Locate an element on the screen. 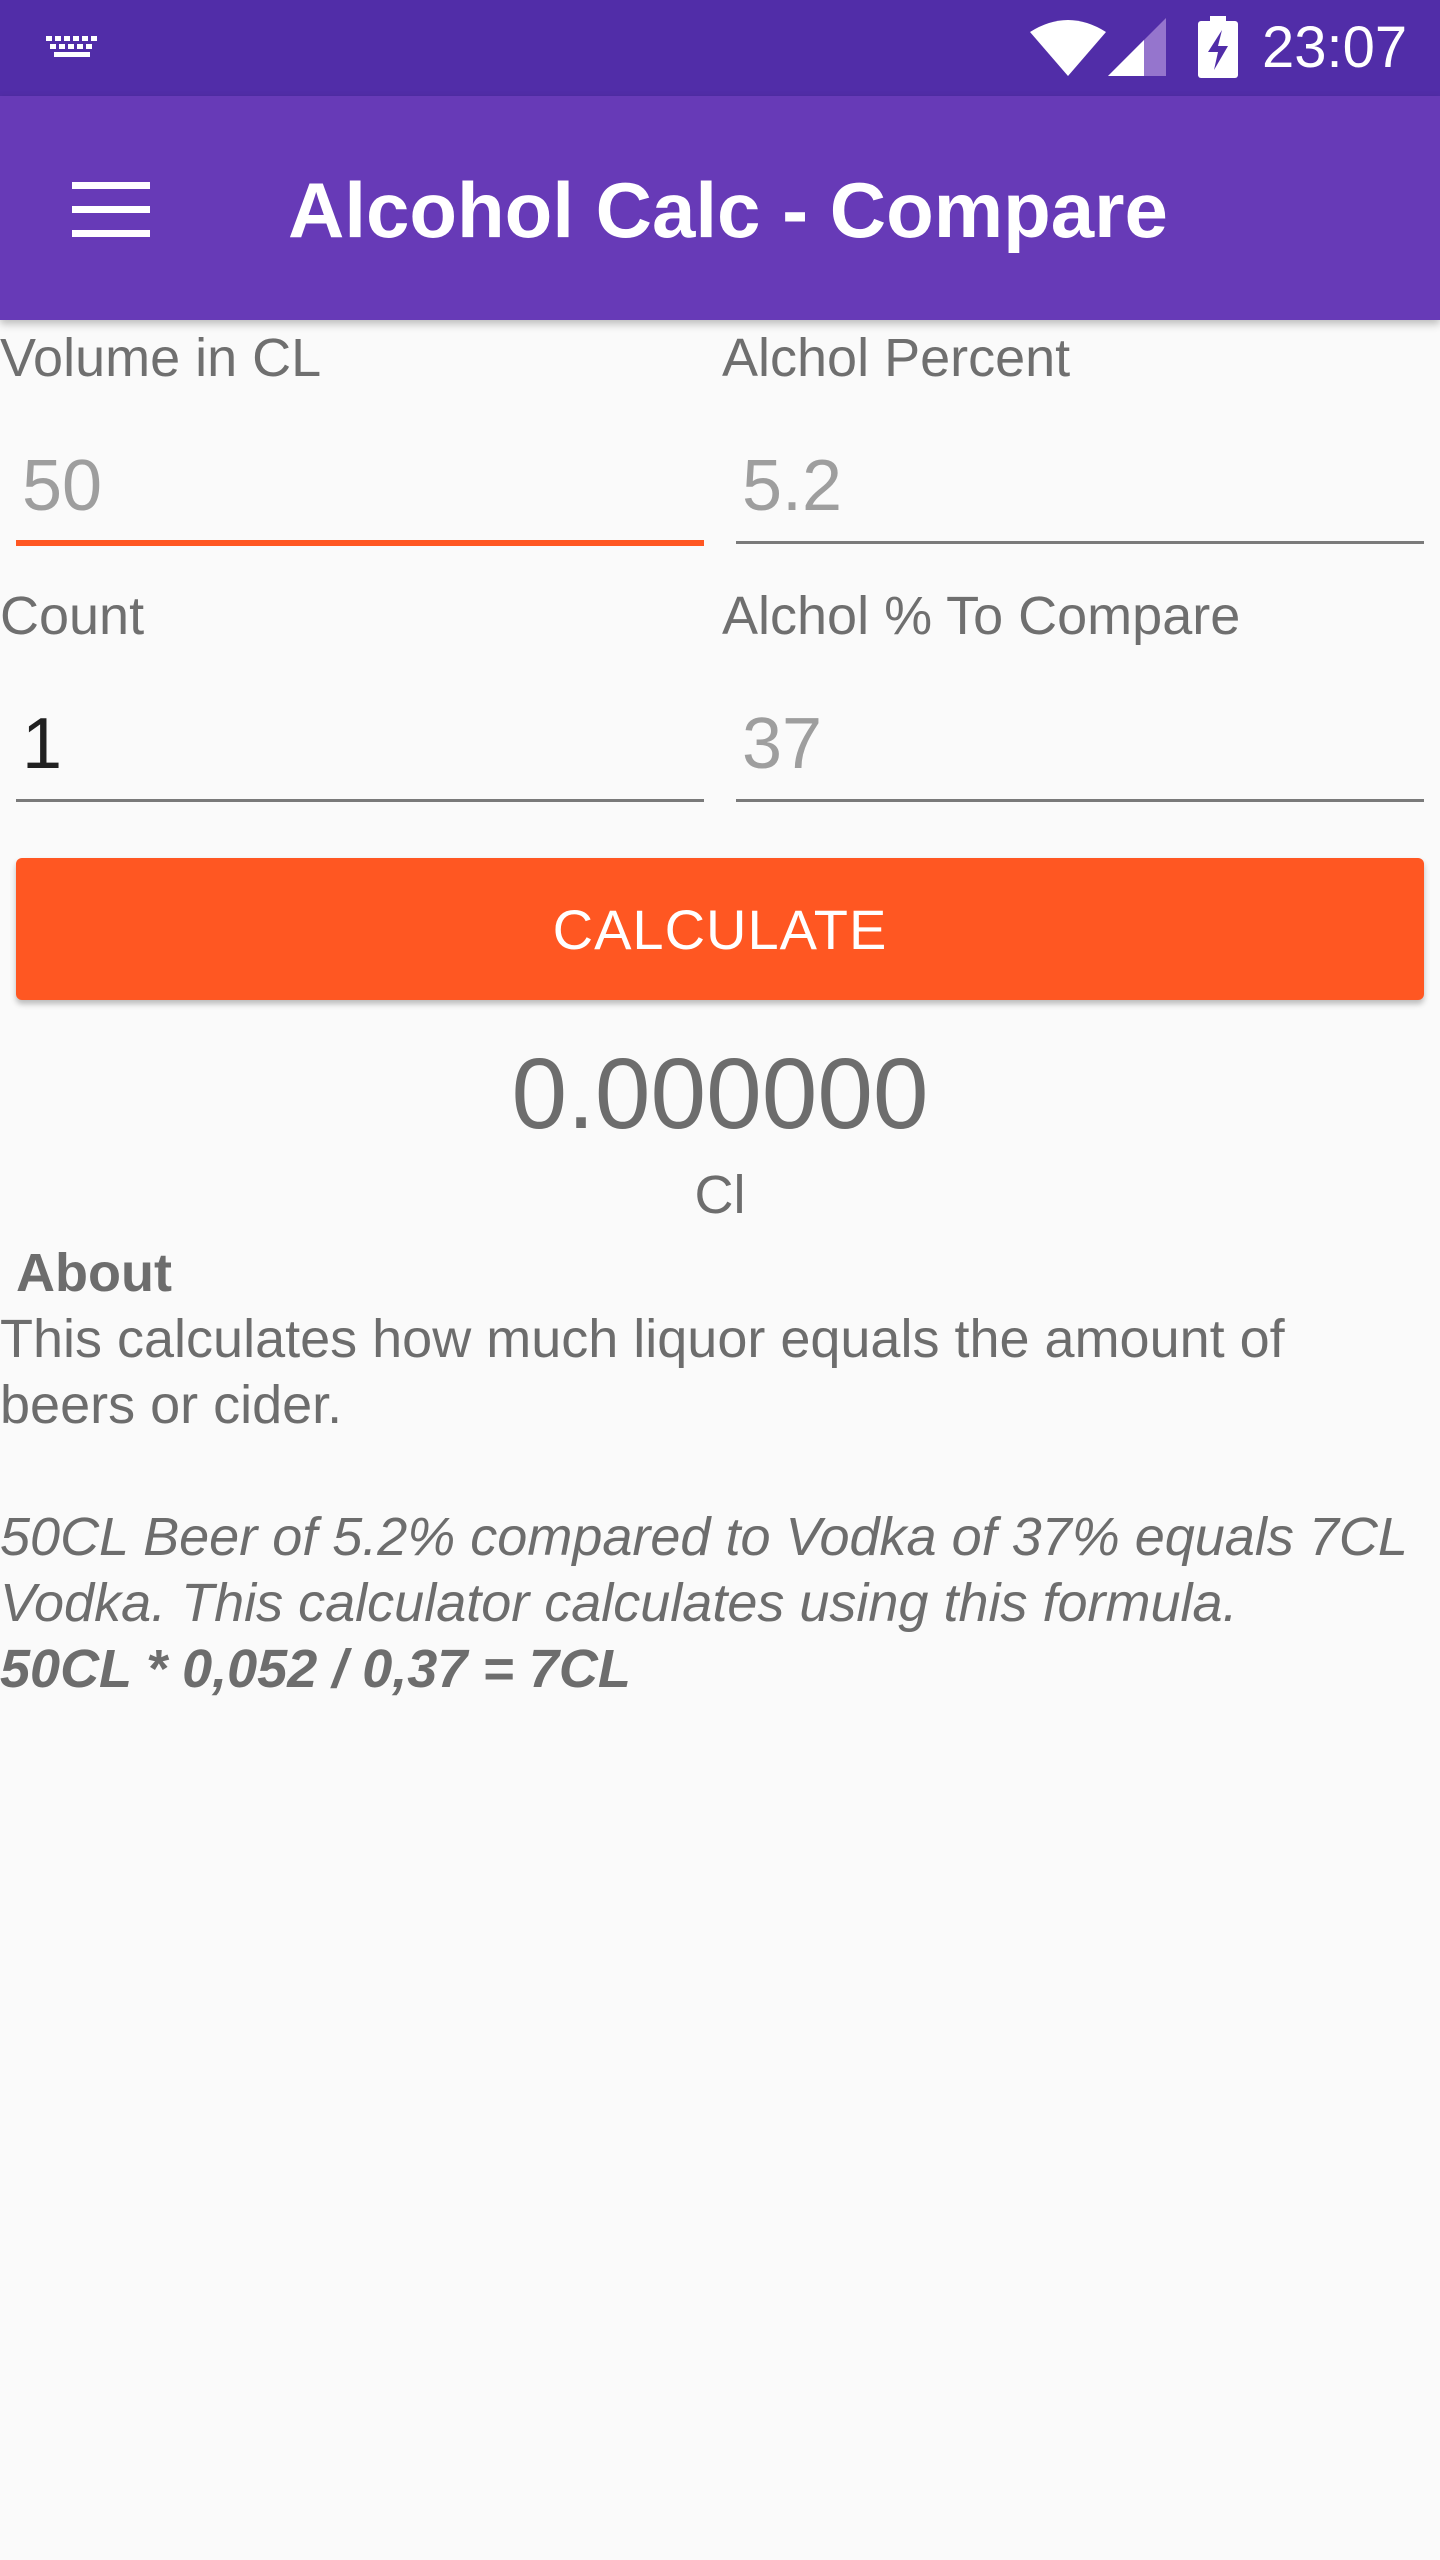 The height and width of the screenshot is (2560, 1440). about-formula: 50CL * 0,052 / 0,37 = 7CL is located at coordinates (315, 1669).